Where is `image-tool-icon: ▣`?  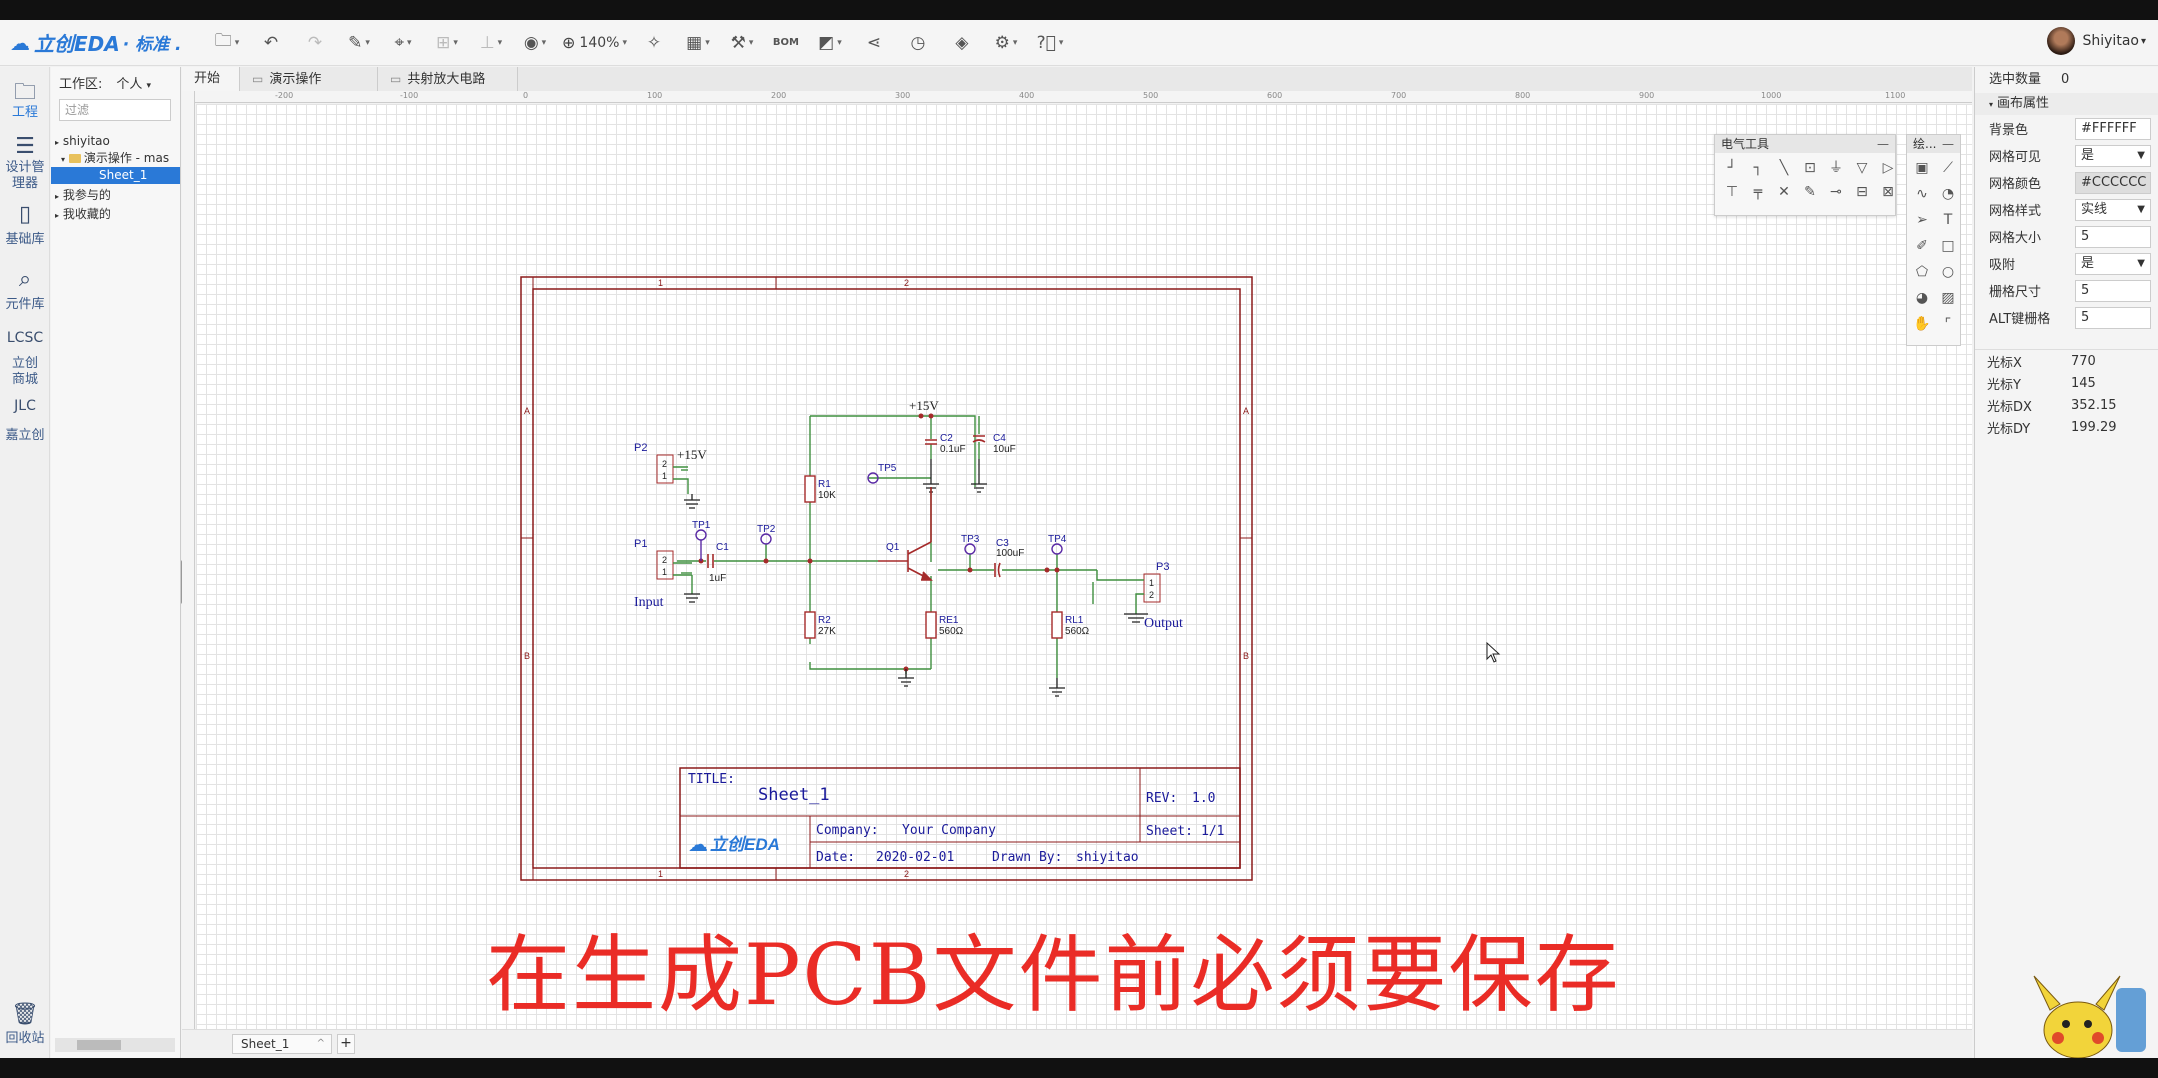 image-tool-icon: ▣ is located at coordinates (1922, 168).